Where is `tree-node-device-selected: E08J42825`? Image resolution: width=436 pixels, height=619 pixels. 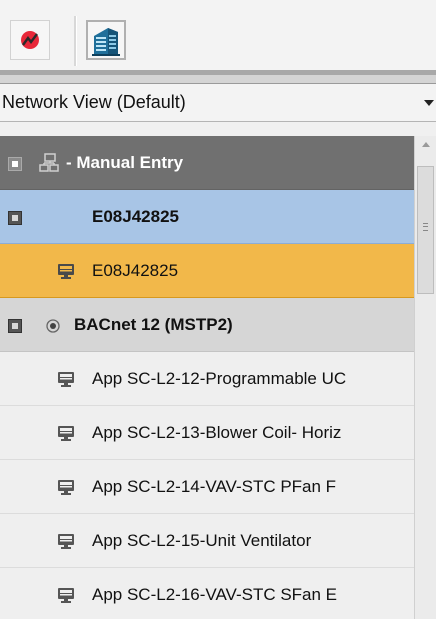 tree-node-device-selected: E08J42825 is located at coordinates (207, 271).